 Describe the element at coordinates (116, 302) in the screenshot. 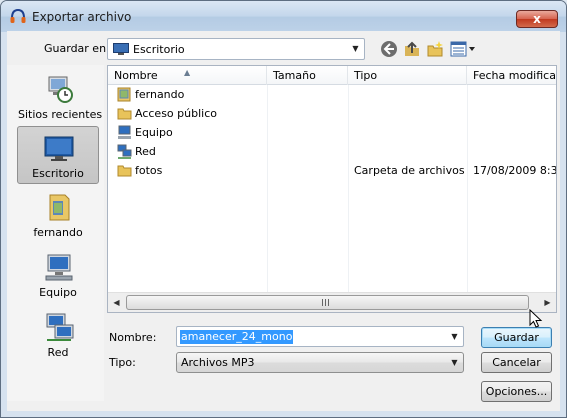

I see `scroll-left-icon: ◀` at that location.